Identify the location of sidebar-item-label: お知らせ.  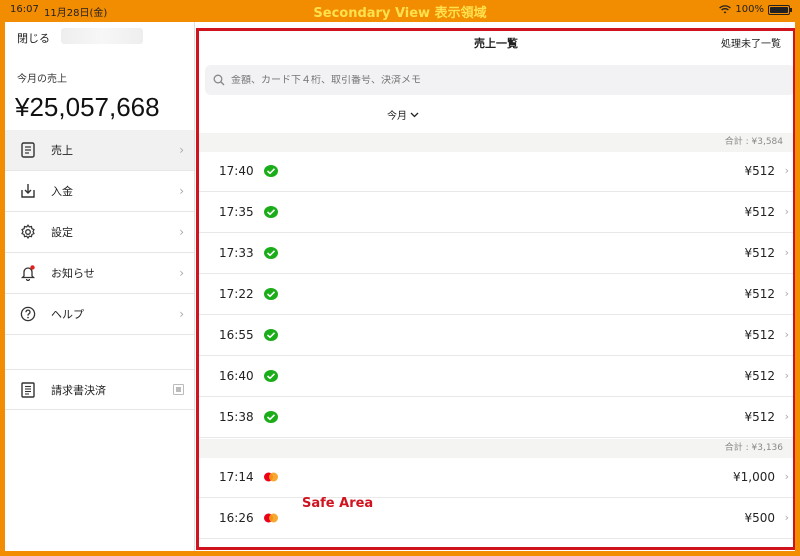
(73, 273).